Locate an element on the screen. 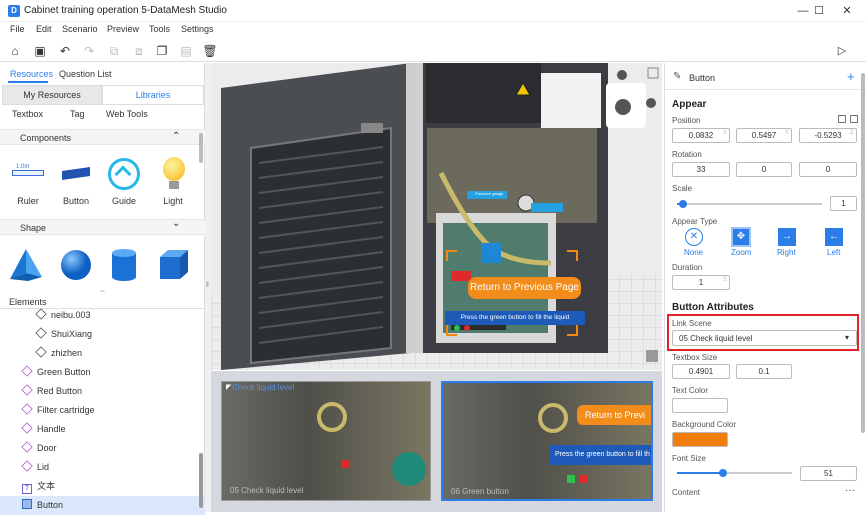  textbox-height-input: 0.1 is located at coordinates (764, 371).